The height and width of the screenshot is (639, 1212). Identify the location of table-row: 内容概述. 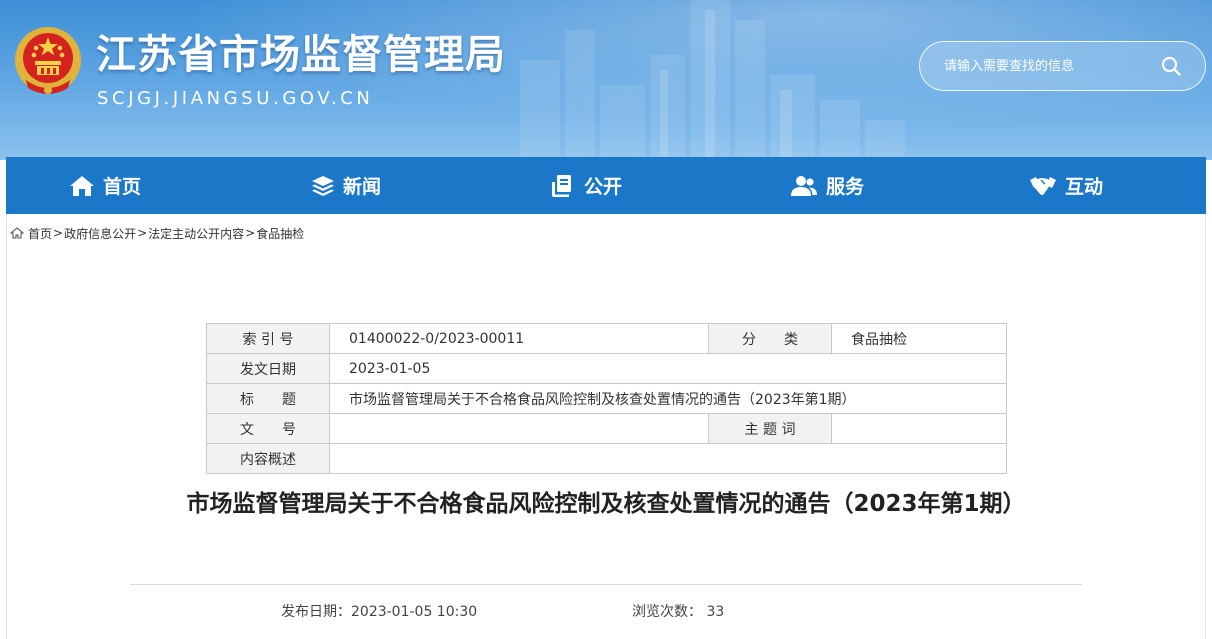
(606, 458).